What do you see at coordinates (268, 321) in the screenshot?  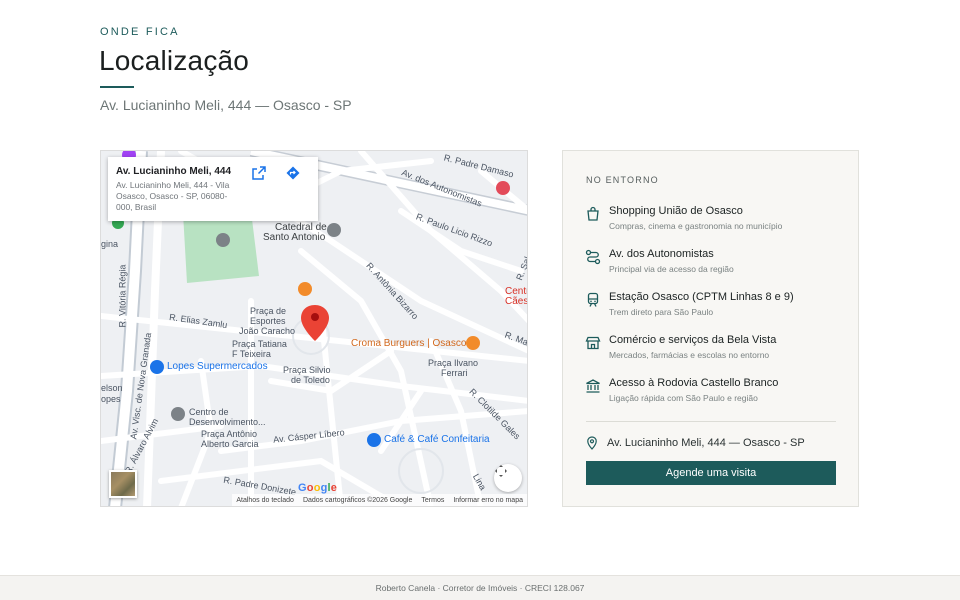 I see `poi-label: Esportes` at bounding box center [268, 321].